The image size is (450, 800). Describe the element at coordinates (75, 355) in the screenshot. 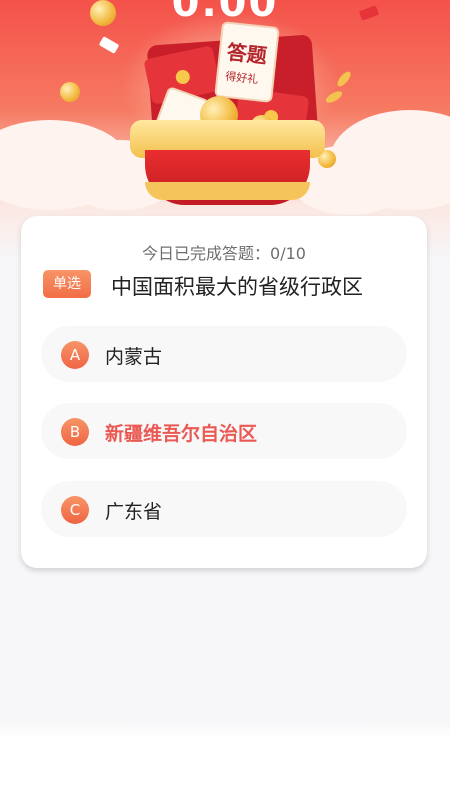

I see `option-letter-badge: A` at that location.